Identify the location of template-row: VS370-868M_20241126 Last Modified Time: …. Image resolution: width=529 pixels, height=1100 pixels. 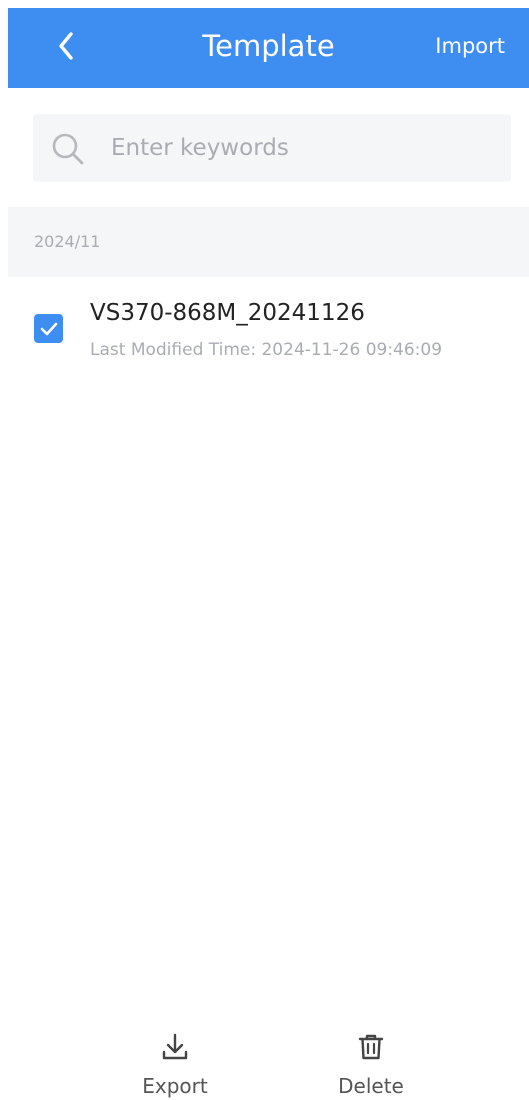
(268, 340).